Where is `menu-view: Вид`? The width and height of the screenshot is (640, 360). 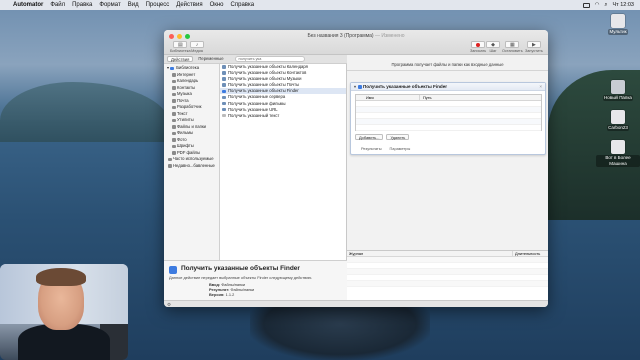
menu-view: Вид is located at coordinates (133, 5).